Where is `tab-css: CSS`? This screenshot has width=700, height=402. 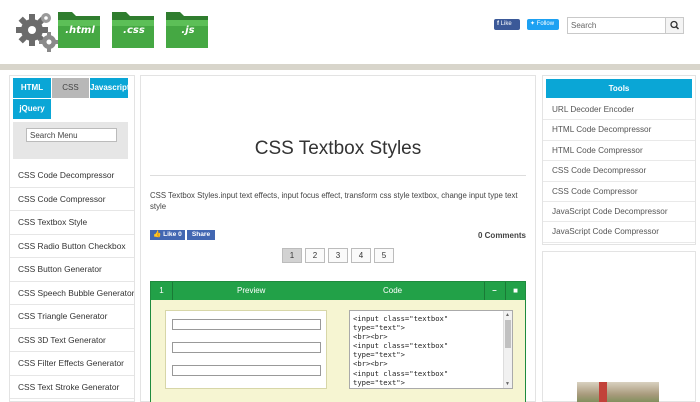 tab-css: CSS is located at coordinates (70, 88).